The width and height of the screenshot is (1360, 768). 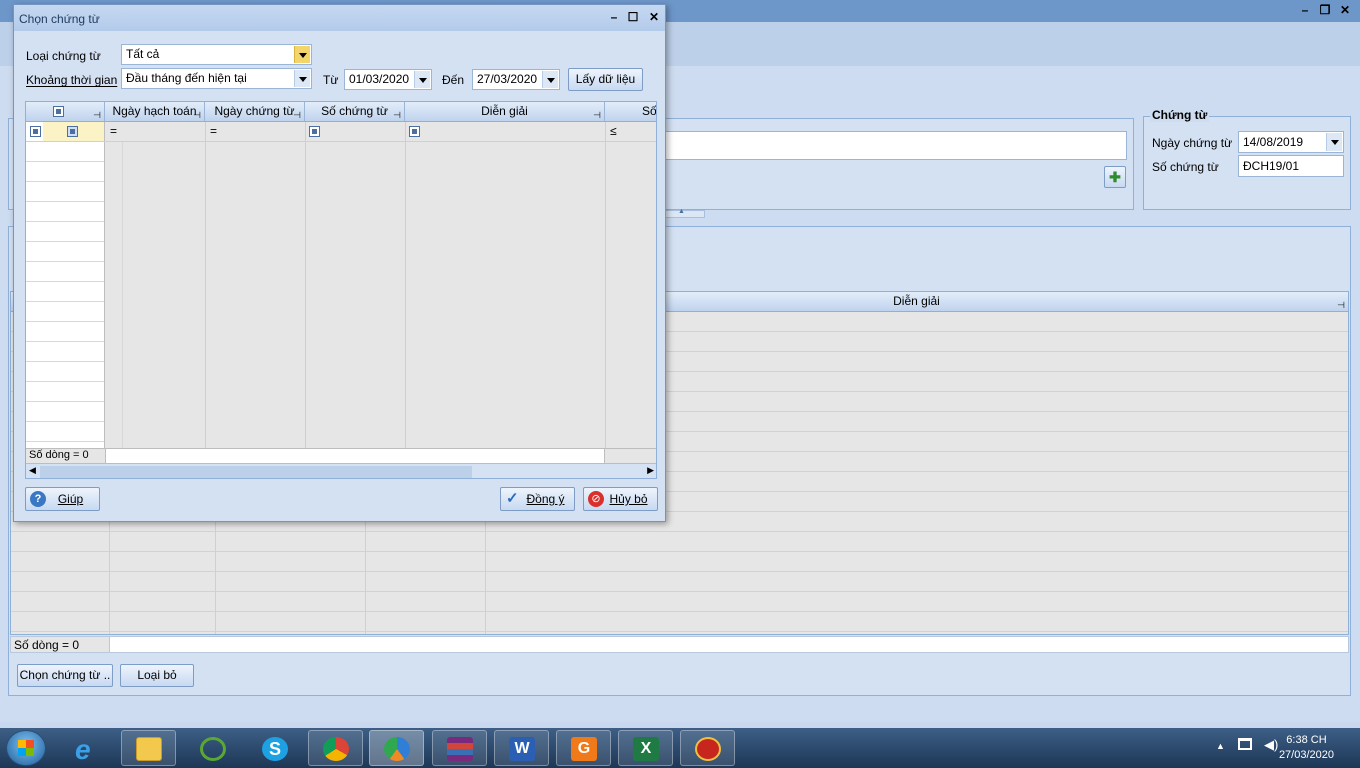 What do you see at coordinates (216, 54) in the screenshot?
I see `voucher-type-select: Tất cả` at bounding box center [216, 54].